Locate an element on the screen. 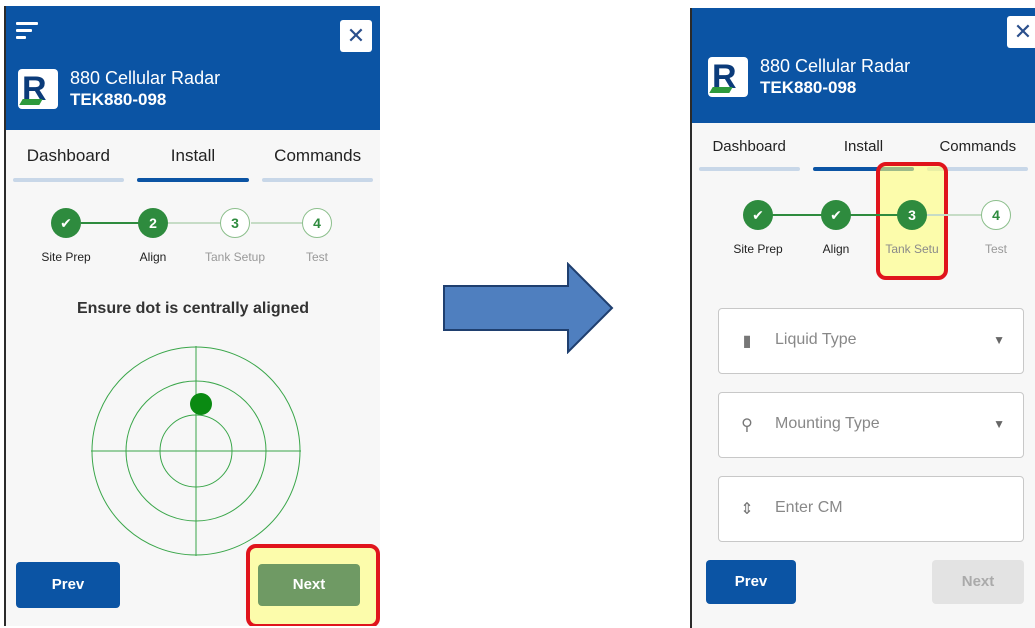 The image size is (1035, 628). install-stepper: ✔ Site Prep 2 Align 3 Tank Setup 4 Test is located at coordinates (193, 244).